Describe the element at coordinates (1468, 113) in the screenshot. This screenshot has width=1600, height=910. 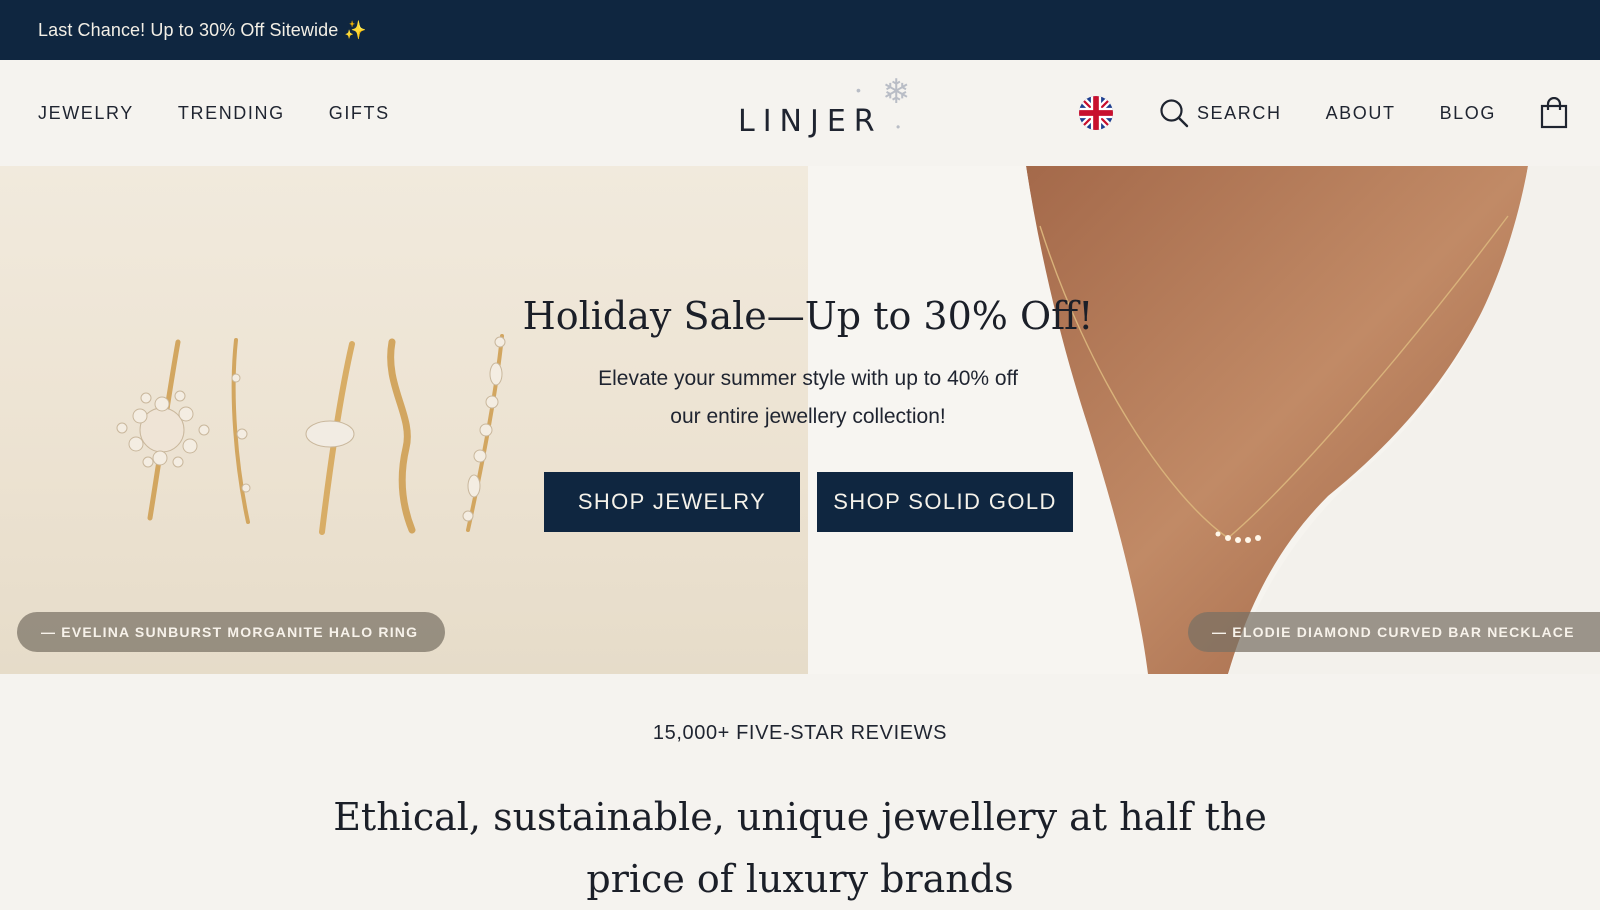
I see `nav-blog: BLOG` at that location.